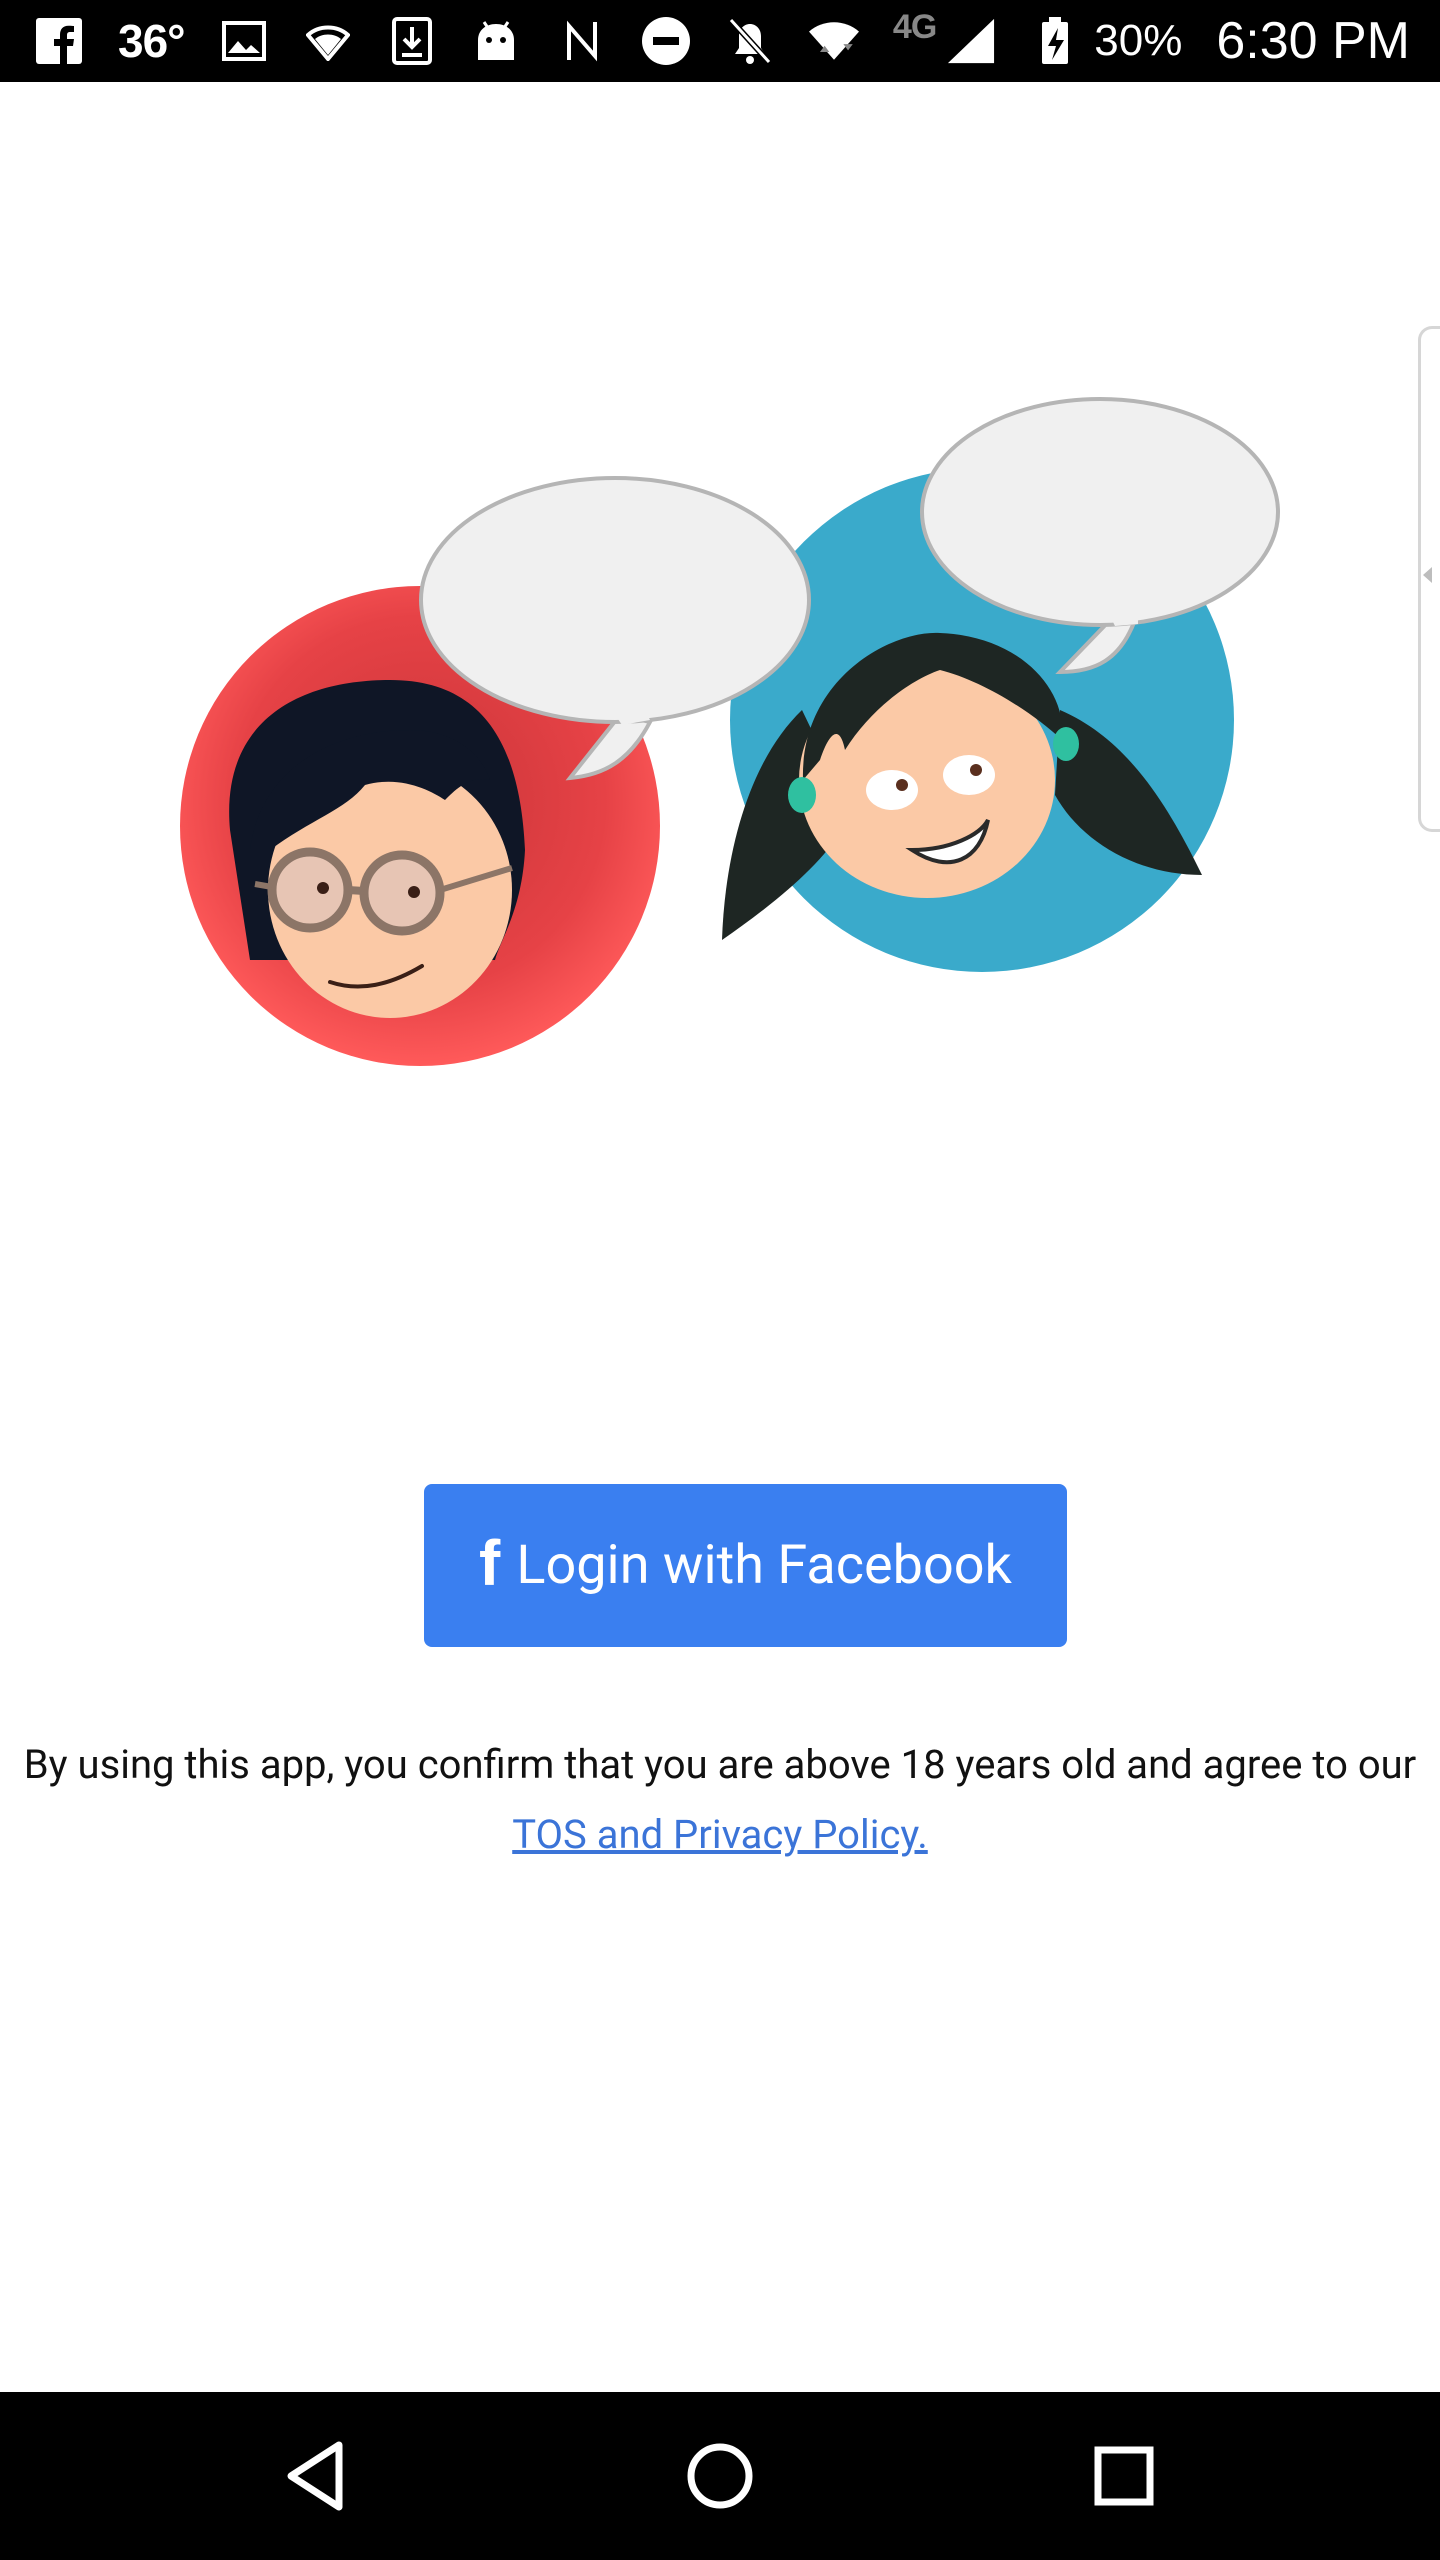 The width and height of the screenshot is (1440, 2560). What do you see at coordinates (914, 26) in the screenshot?
I see `network-type: 4G` at bounding box center [914, 26].